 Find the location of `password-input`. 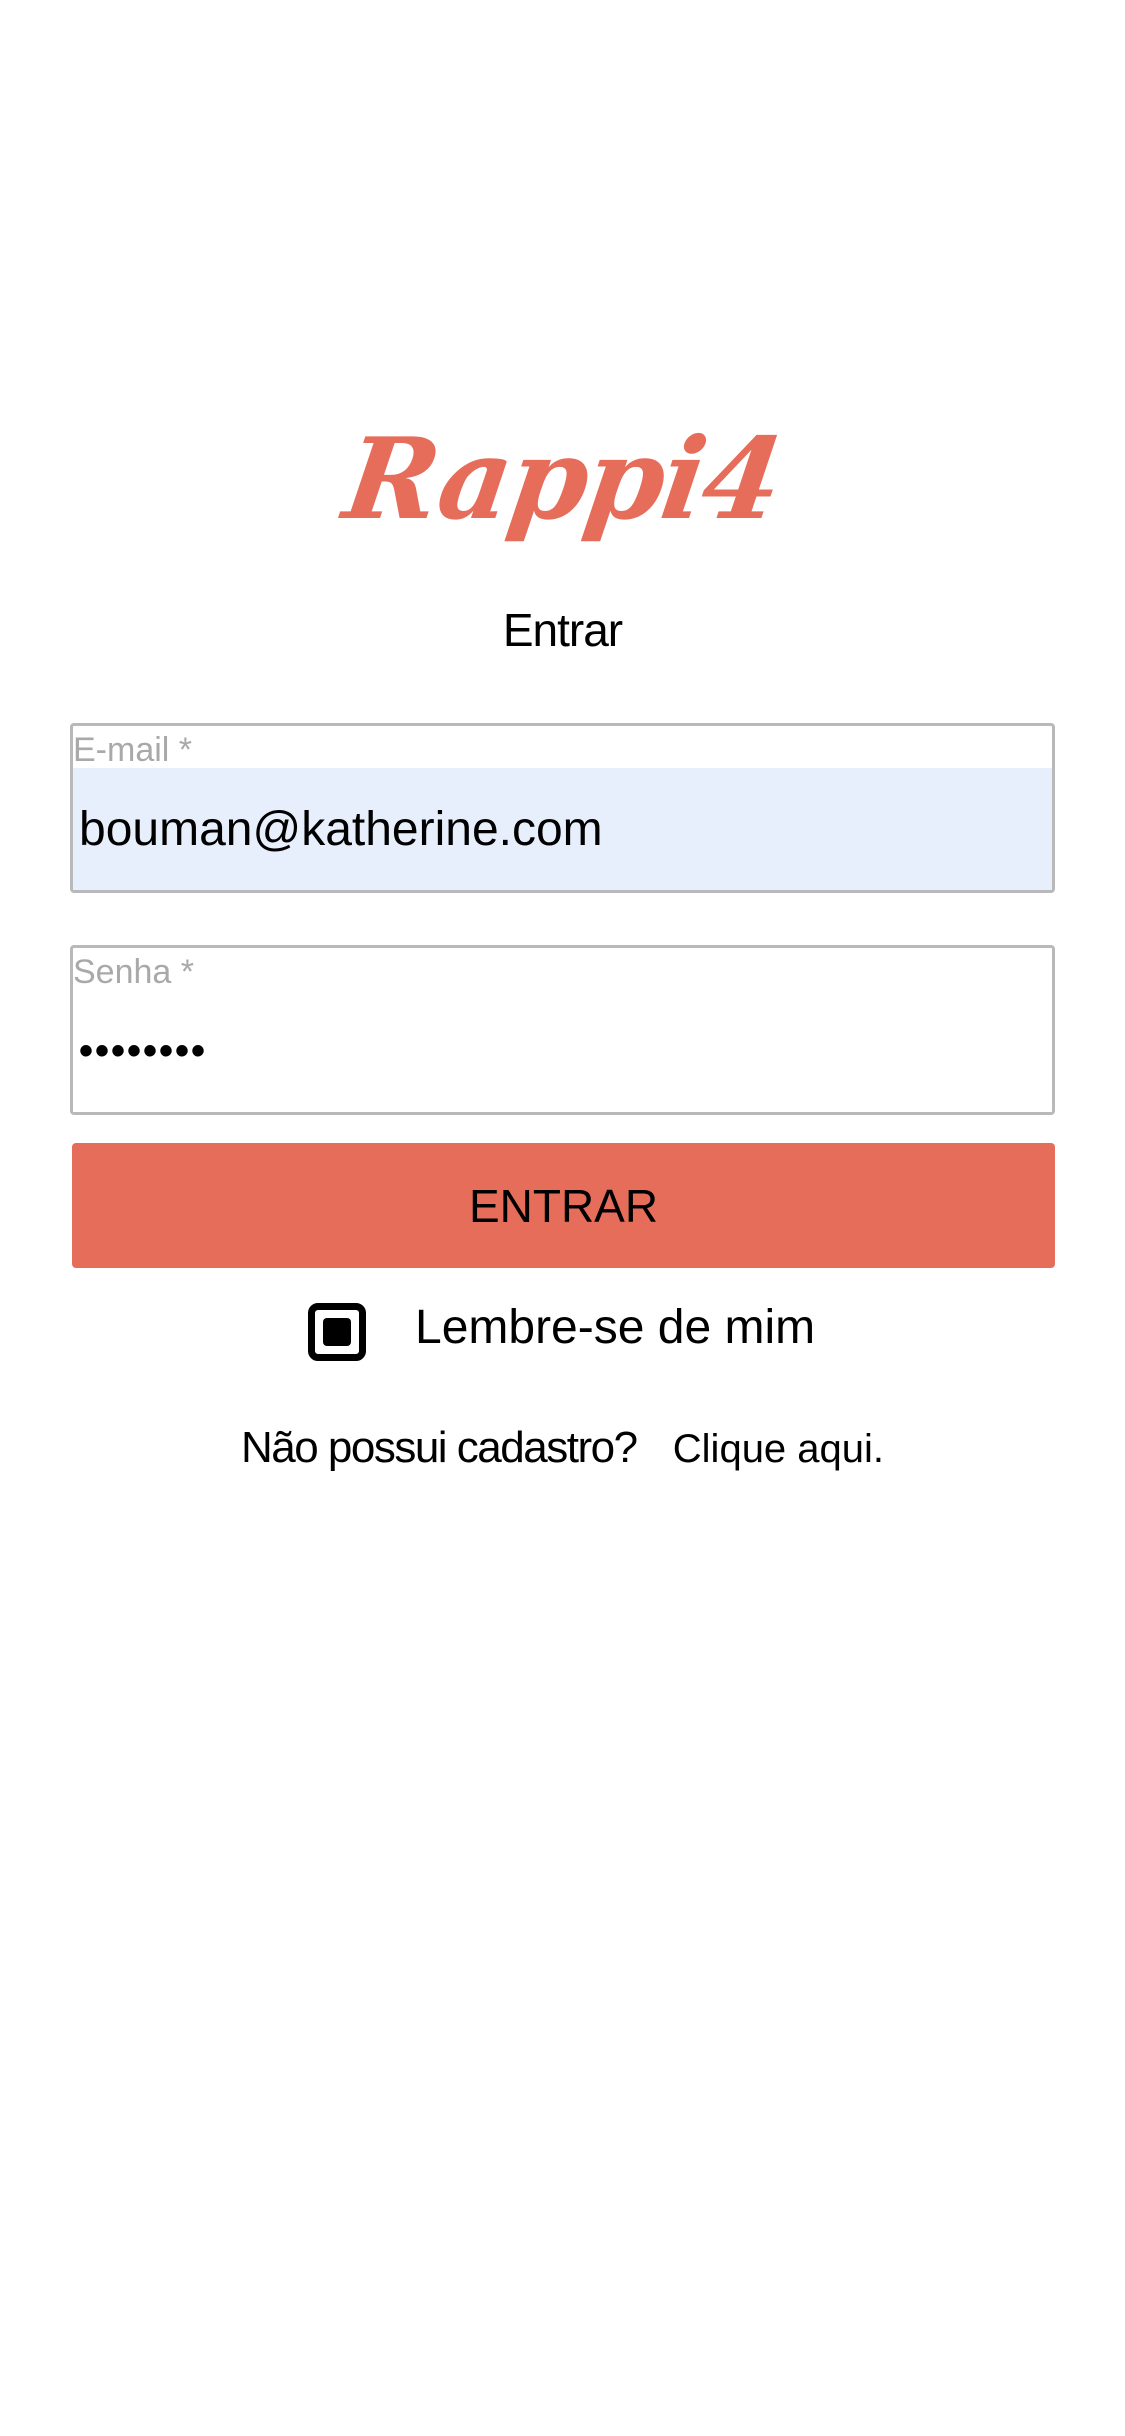

password-input is located at coordinates (562, 1051).